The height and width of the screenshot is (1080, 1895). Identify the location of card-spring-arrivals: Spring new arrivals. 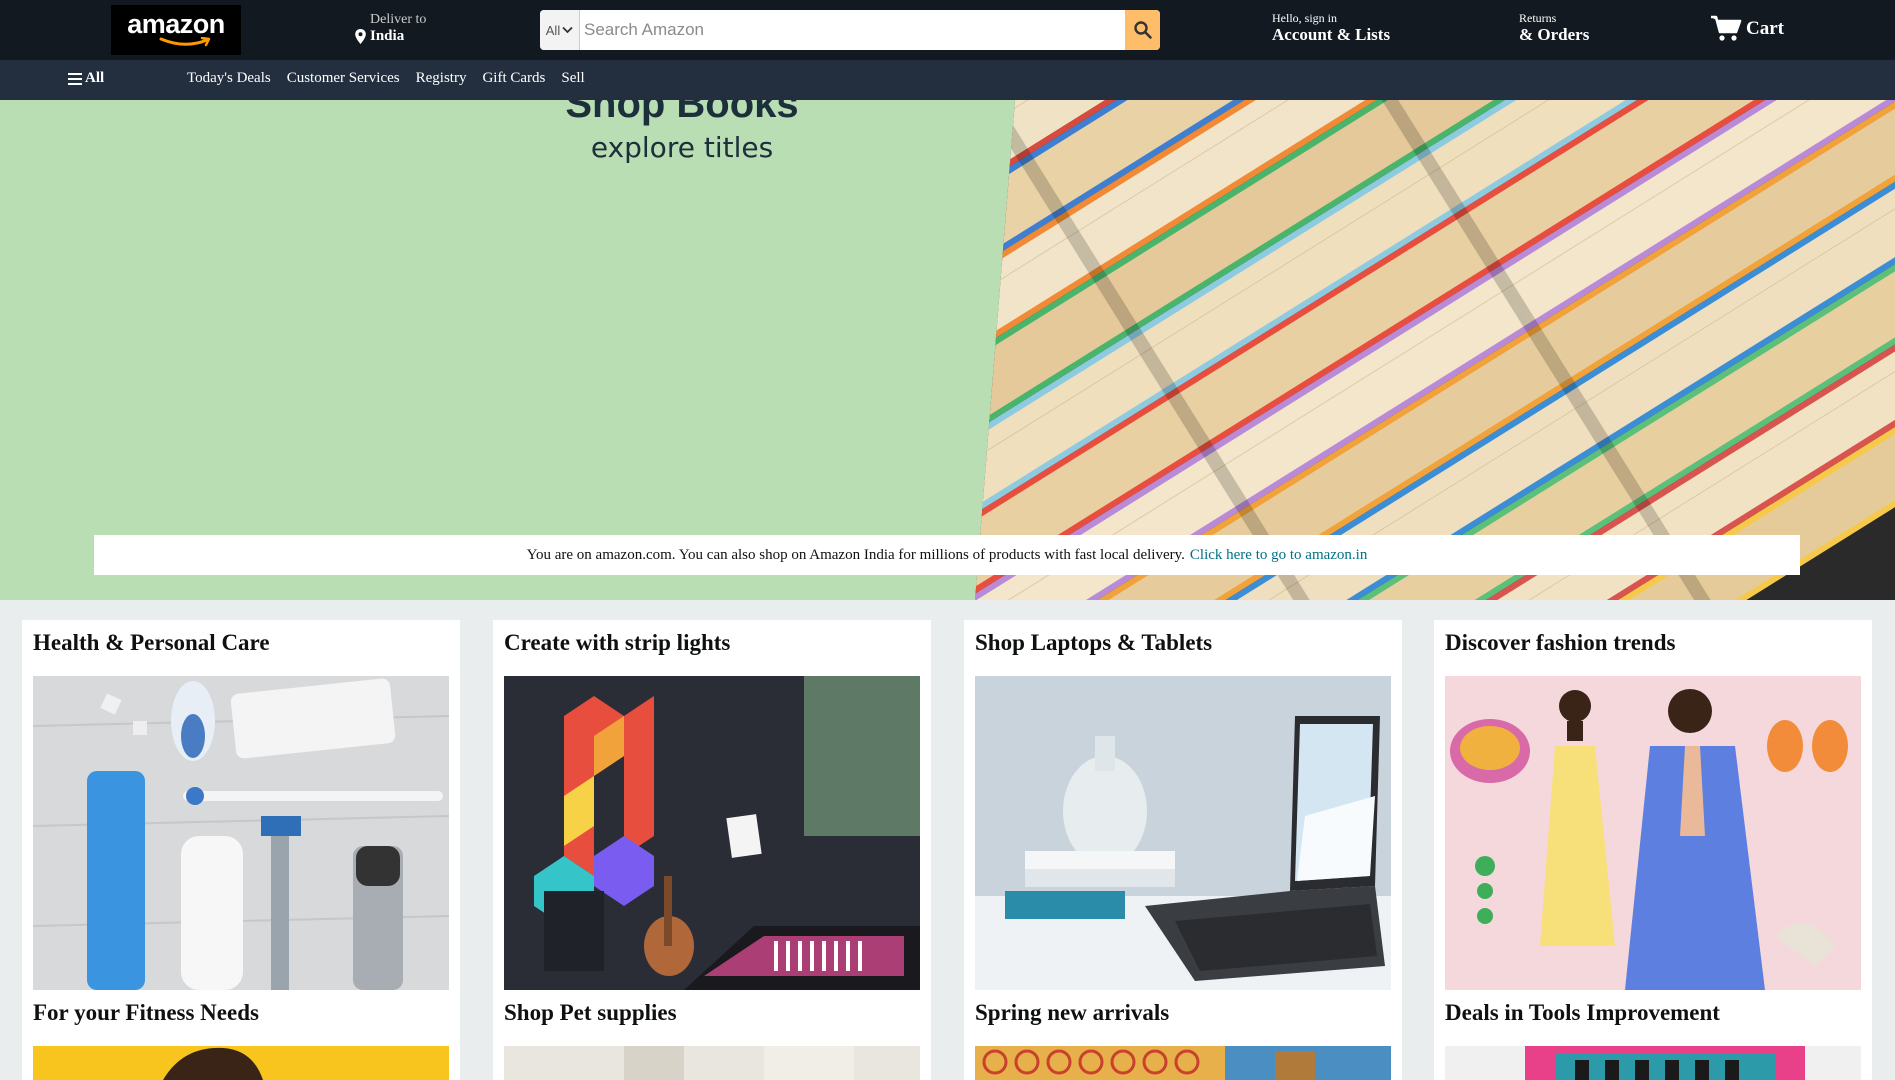
(1183, 1035).